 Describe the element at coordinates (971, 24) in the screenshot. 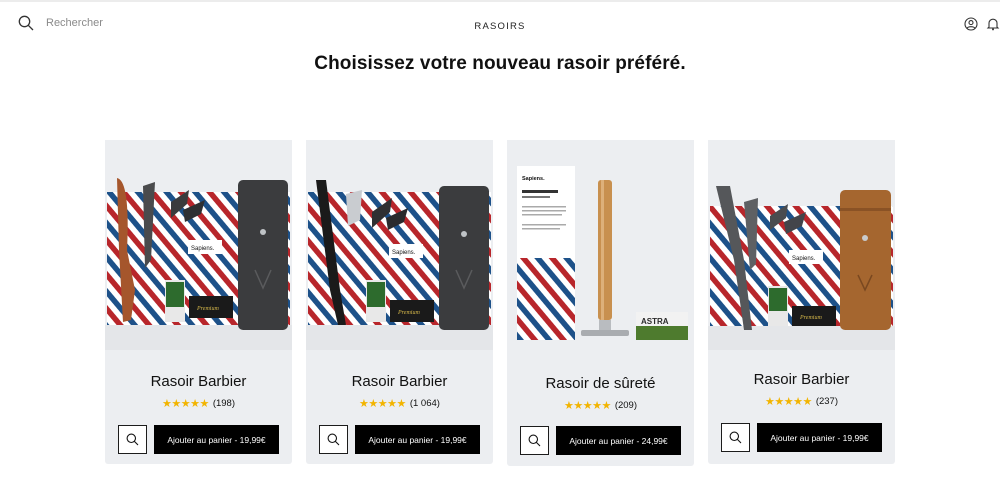

I see `user-icon` at that location.